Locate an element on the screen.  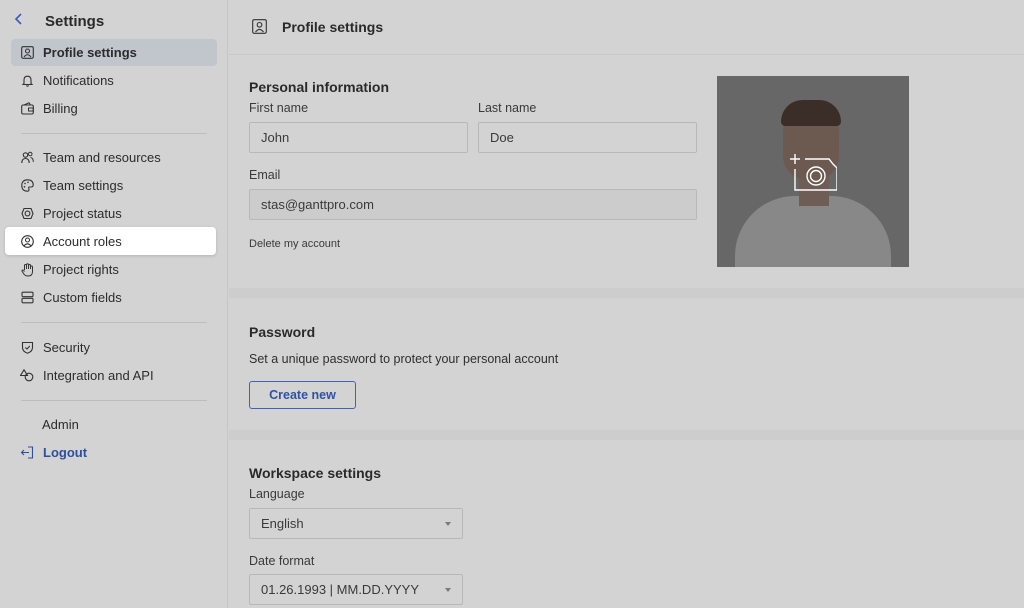
palette-icon is located at coordinates (27, 186).